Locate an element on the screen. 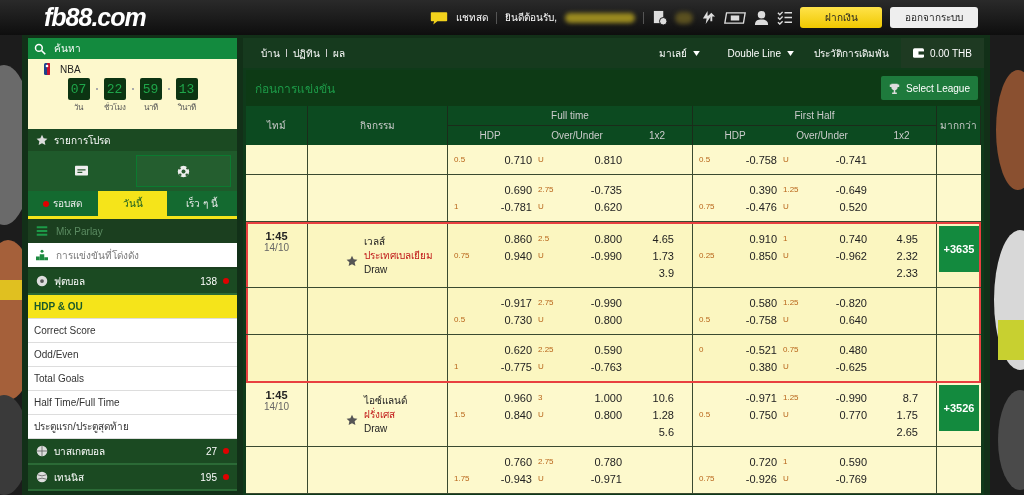 Image resolution: width=1024 pixels, height=495 pixels. dropdown: มาเลย์ is located at coordinates (679, 53).